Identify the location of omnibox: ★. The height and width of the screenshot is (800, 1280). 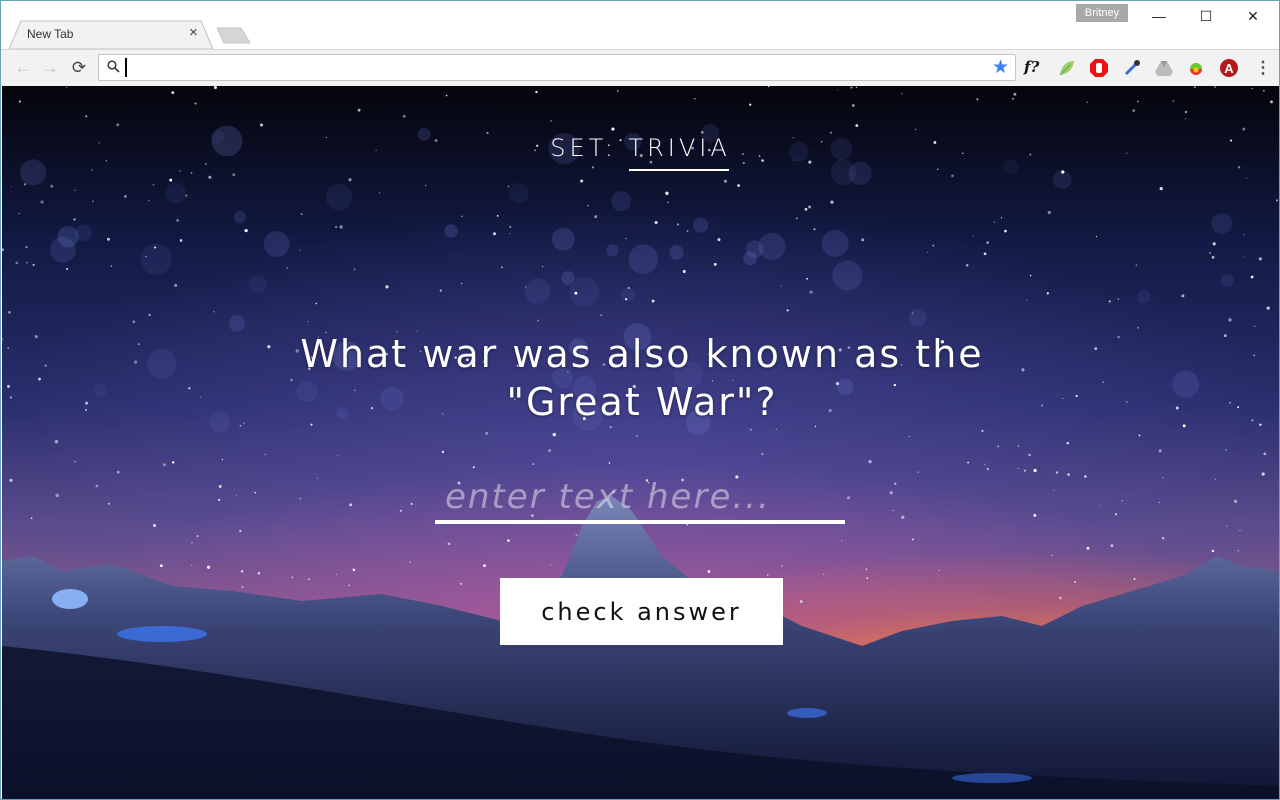
(557, 67).